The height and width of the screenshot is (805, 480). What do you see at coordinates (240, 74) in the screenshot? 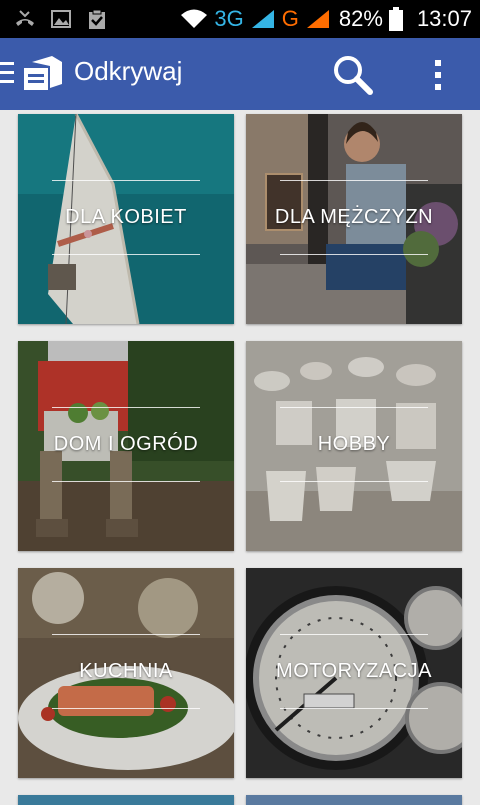
I see `app-bar: Odkrywaj` at bounding box center [240, 74].